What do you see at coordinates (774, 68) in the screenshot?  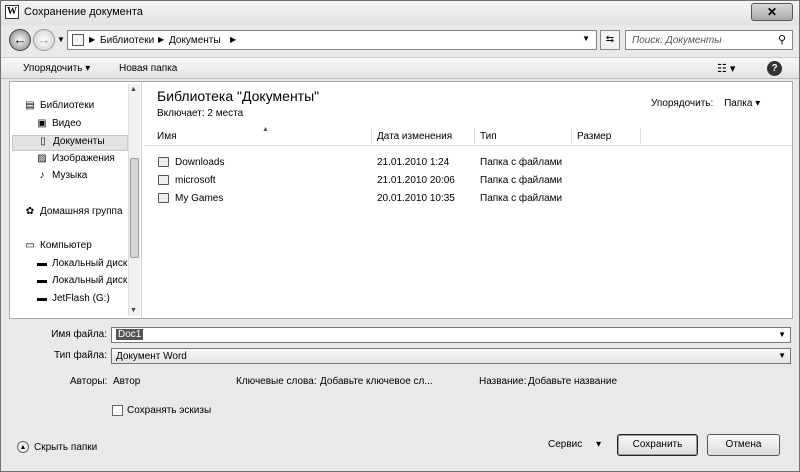 I see `help-icon: ?` at bounding box center [774, 68].